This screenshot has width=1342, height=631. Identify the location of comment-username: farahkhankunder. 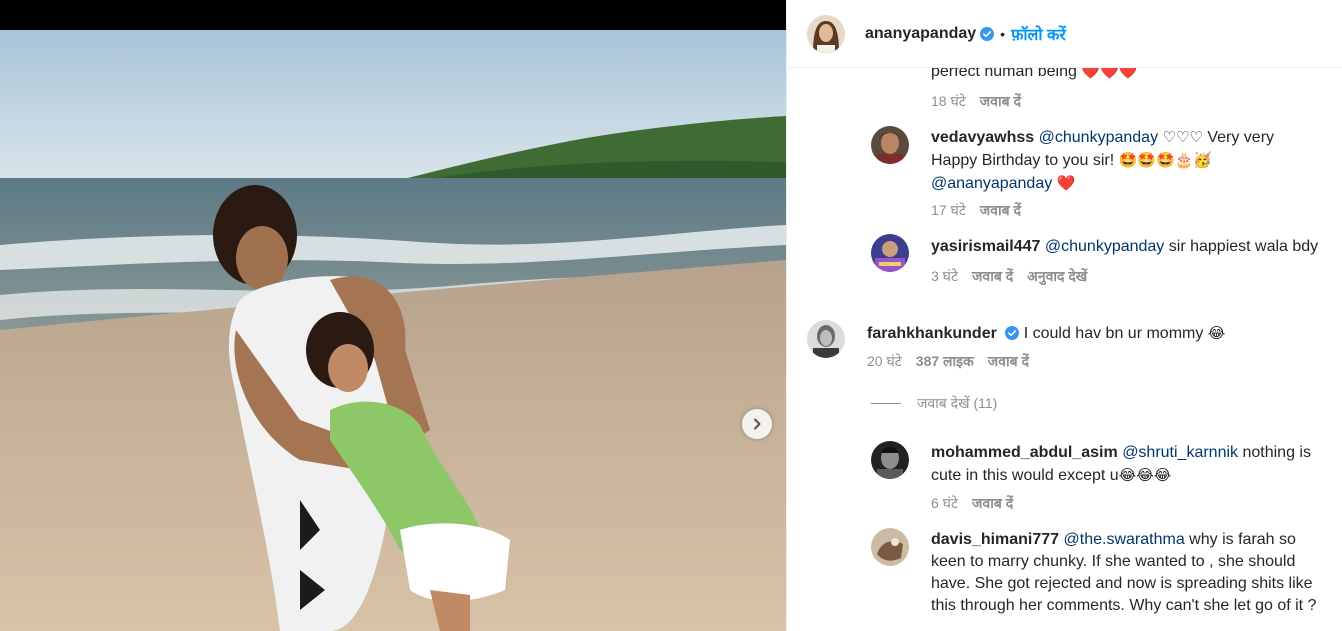
(932, 333).